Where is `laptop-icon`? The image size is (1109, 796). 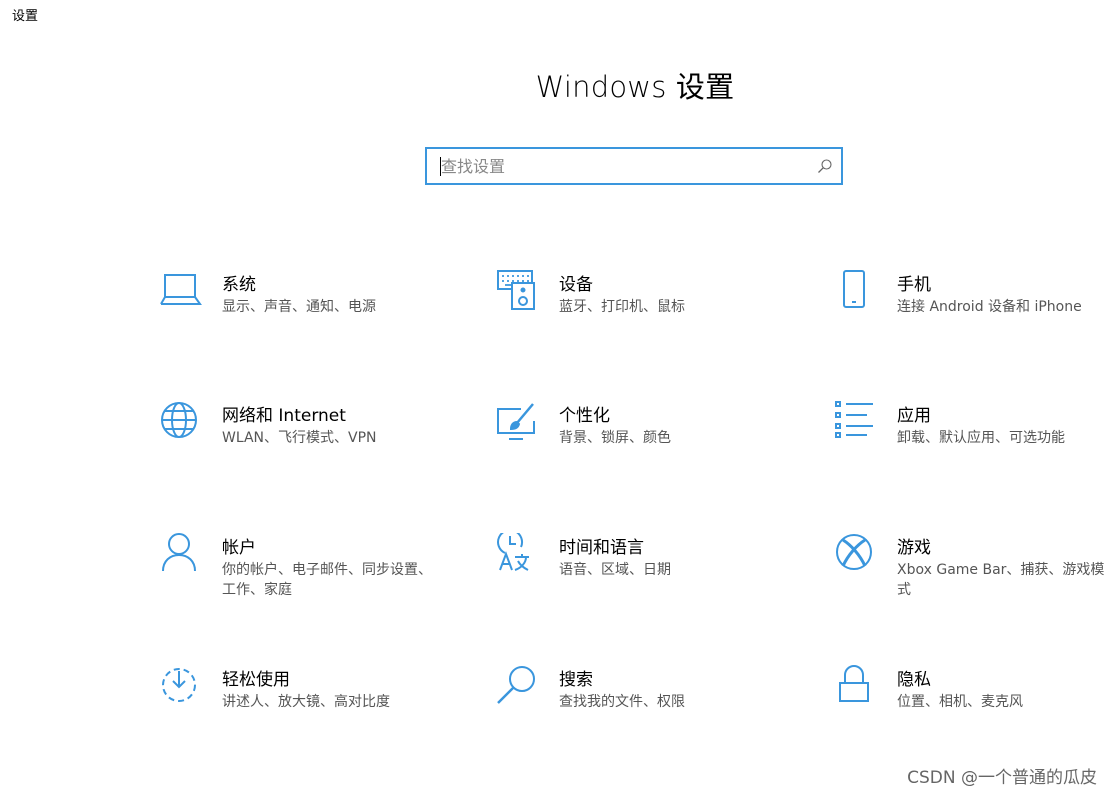
laptop-icon is located at coordinates (181, 291).